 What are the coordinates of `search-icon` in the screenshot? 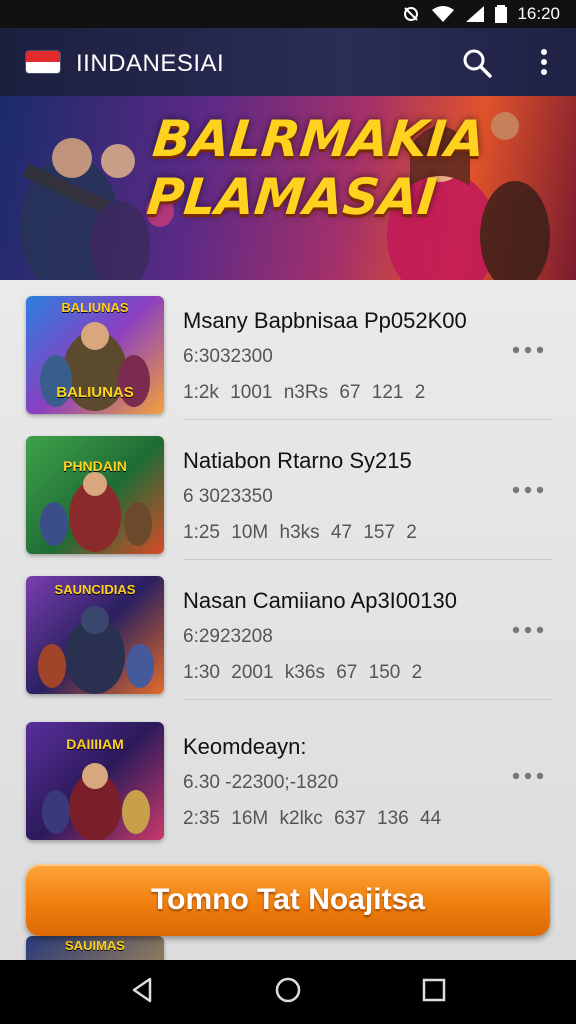 It's located at (477, 63).